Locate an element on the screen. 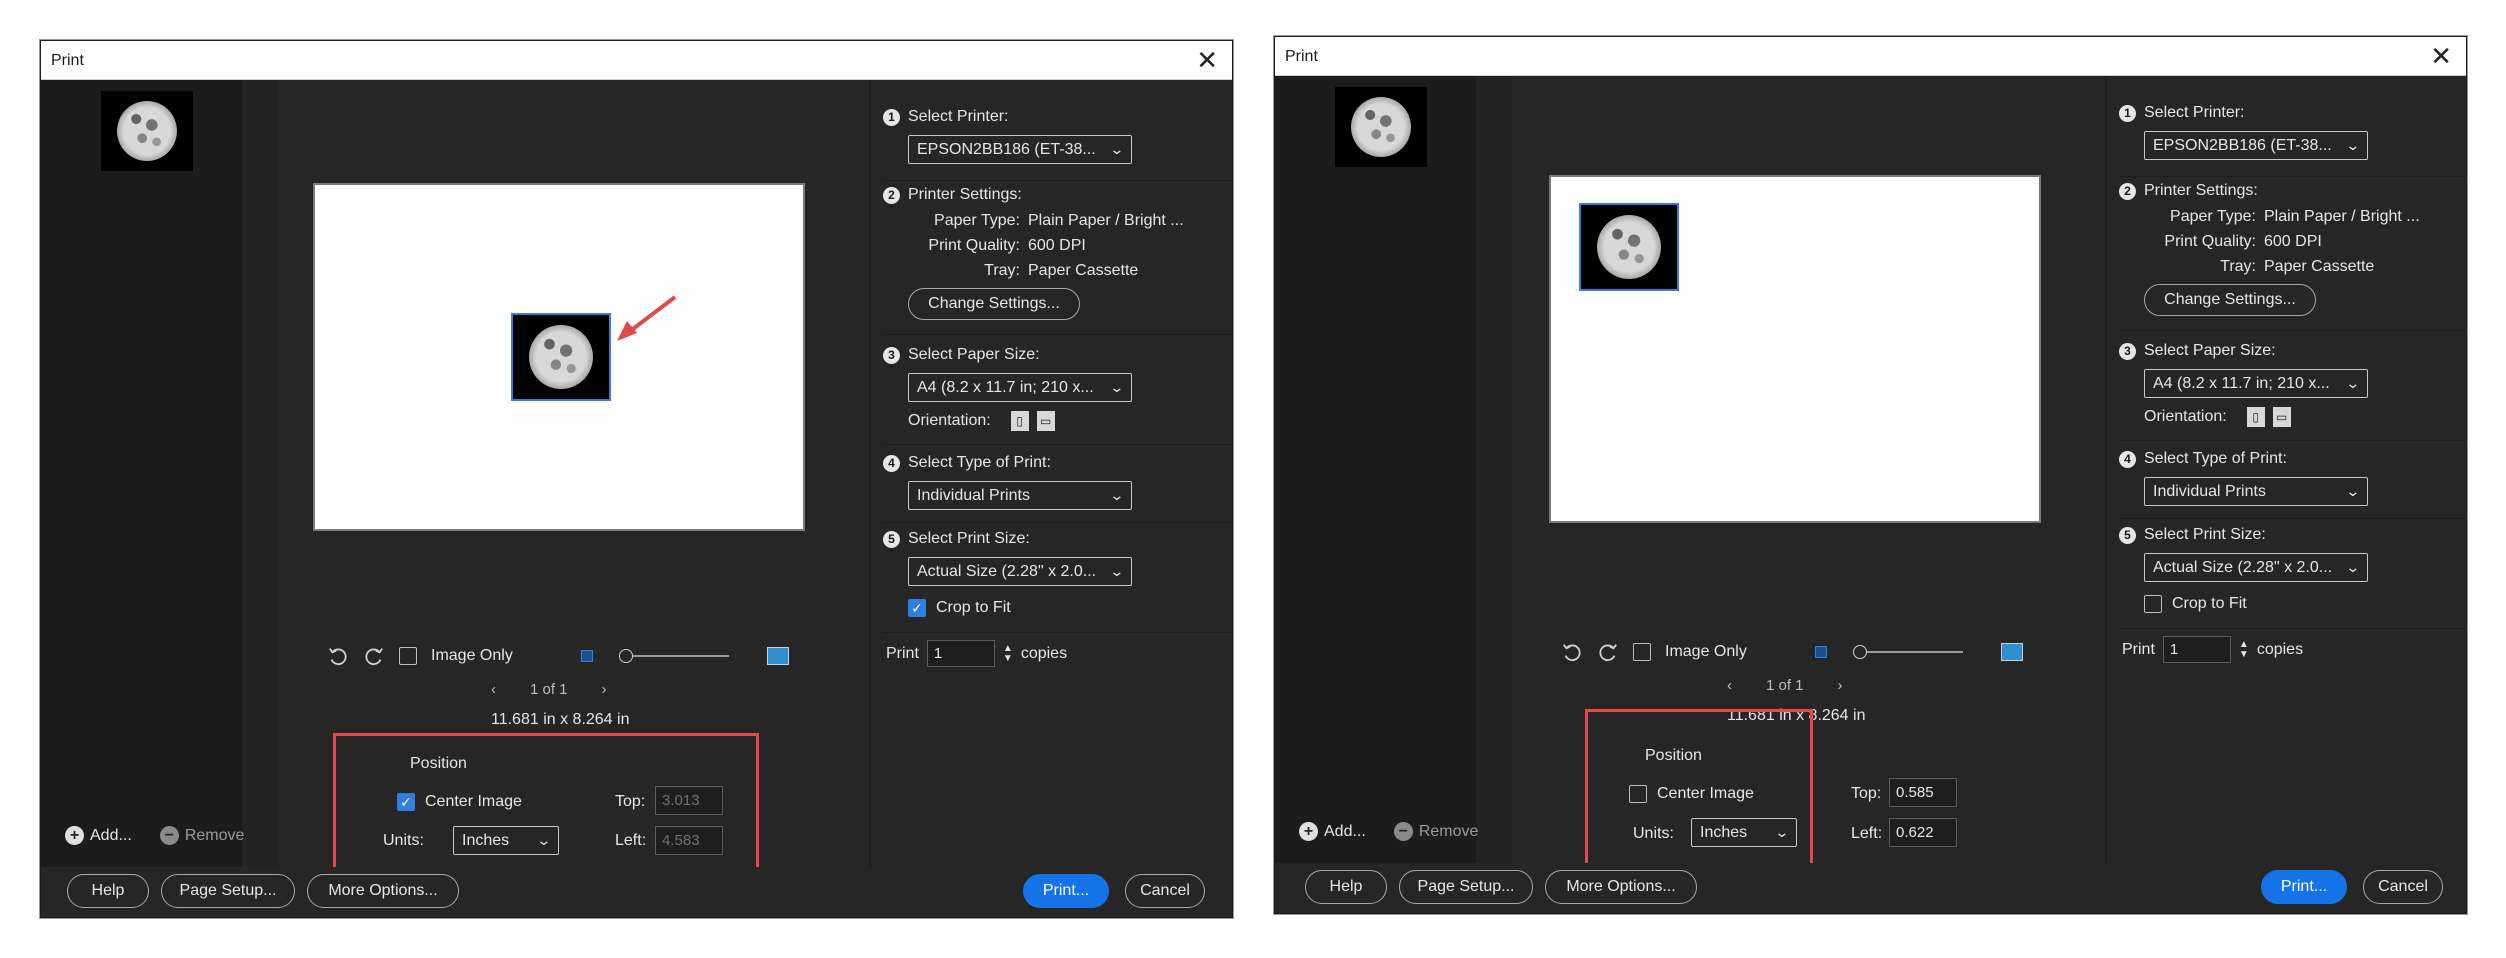  tray-value: Paper Cassette is located at coordinates (2319, 266).